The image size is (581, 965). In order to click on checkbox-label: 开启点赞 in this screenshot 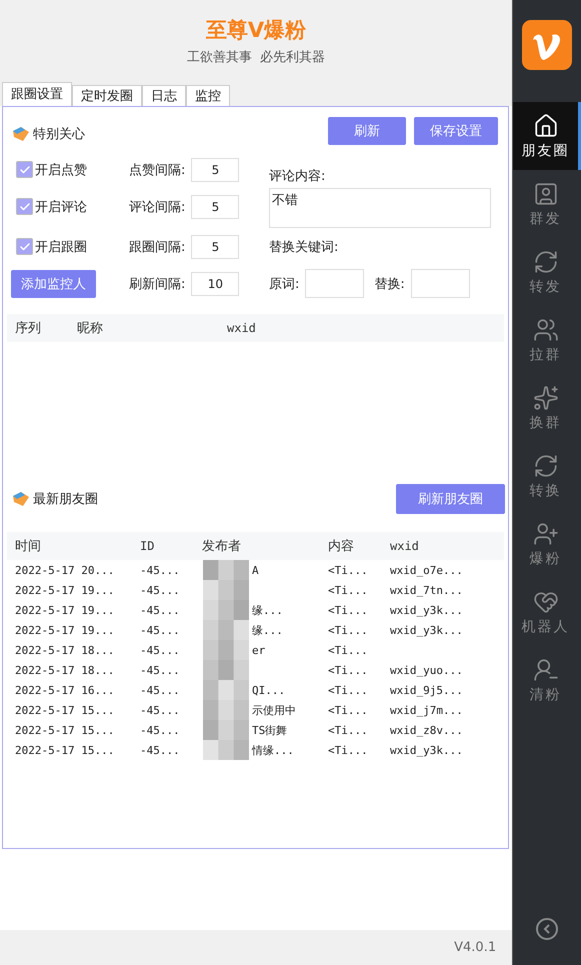, I will do `click(61, 170)`.